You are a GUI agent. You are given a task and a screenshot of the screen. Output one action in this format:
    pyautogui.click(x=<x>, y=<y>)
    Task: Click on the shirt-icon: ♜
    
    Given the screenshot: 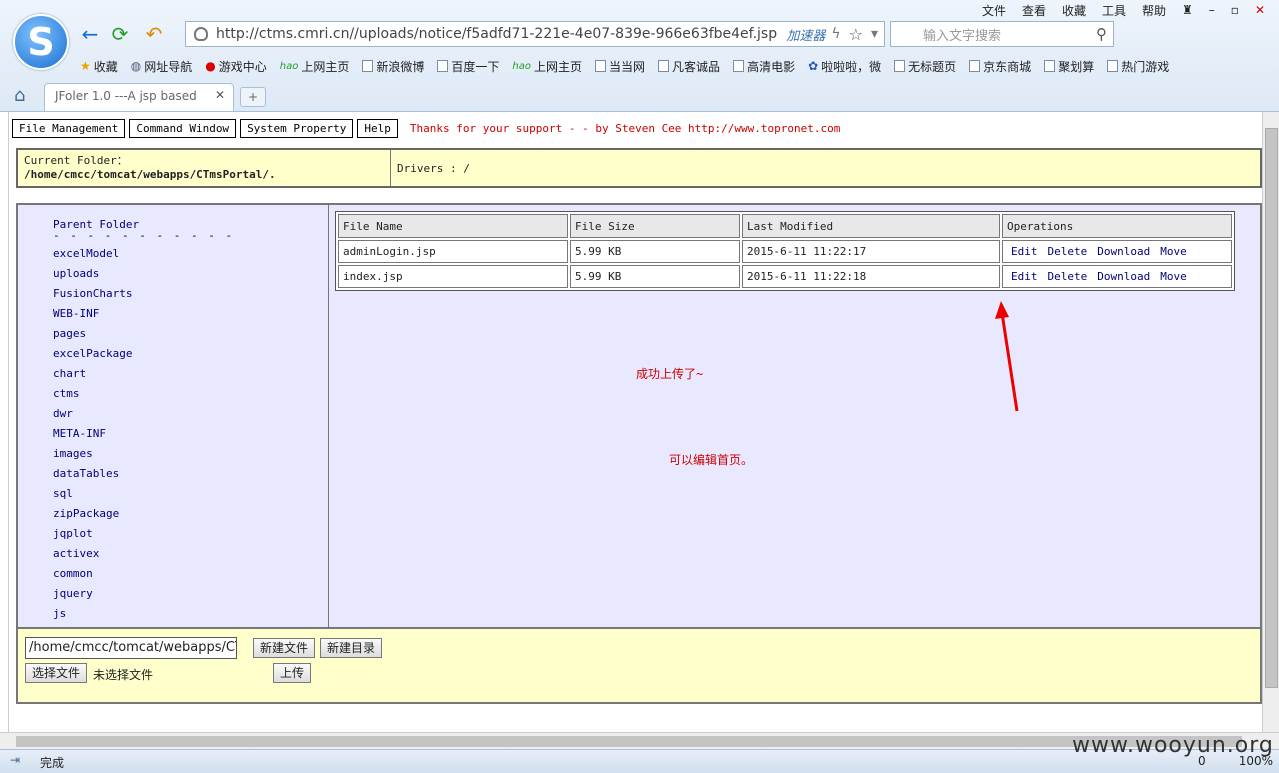 What is the action you would take?
    pyautogui.click(x=1187, y=10)
    